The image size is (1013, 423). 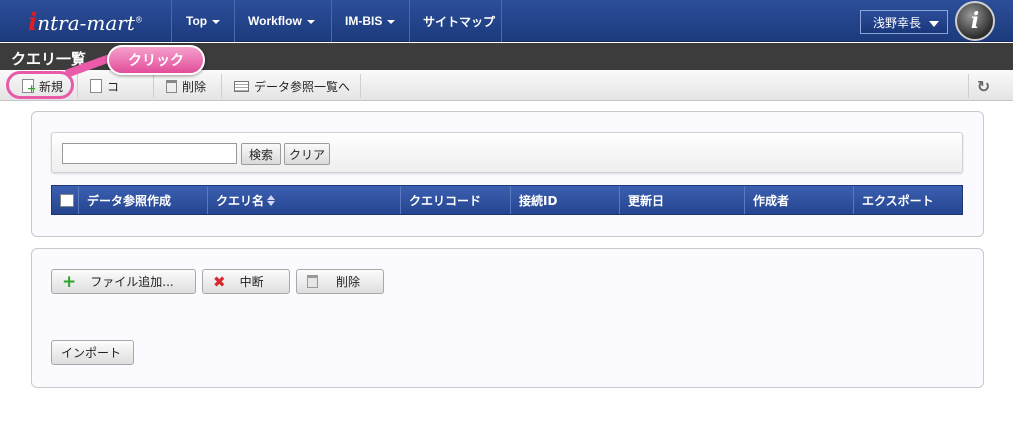 I want to click on column-header-connection-id: 接続ID, so click(x=565, y=200).